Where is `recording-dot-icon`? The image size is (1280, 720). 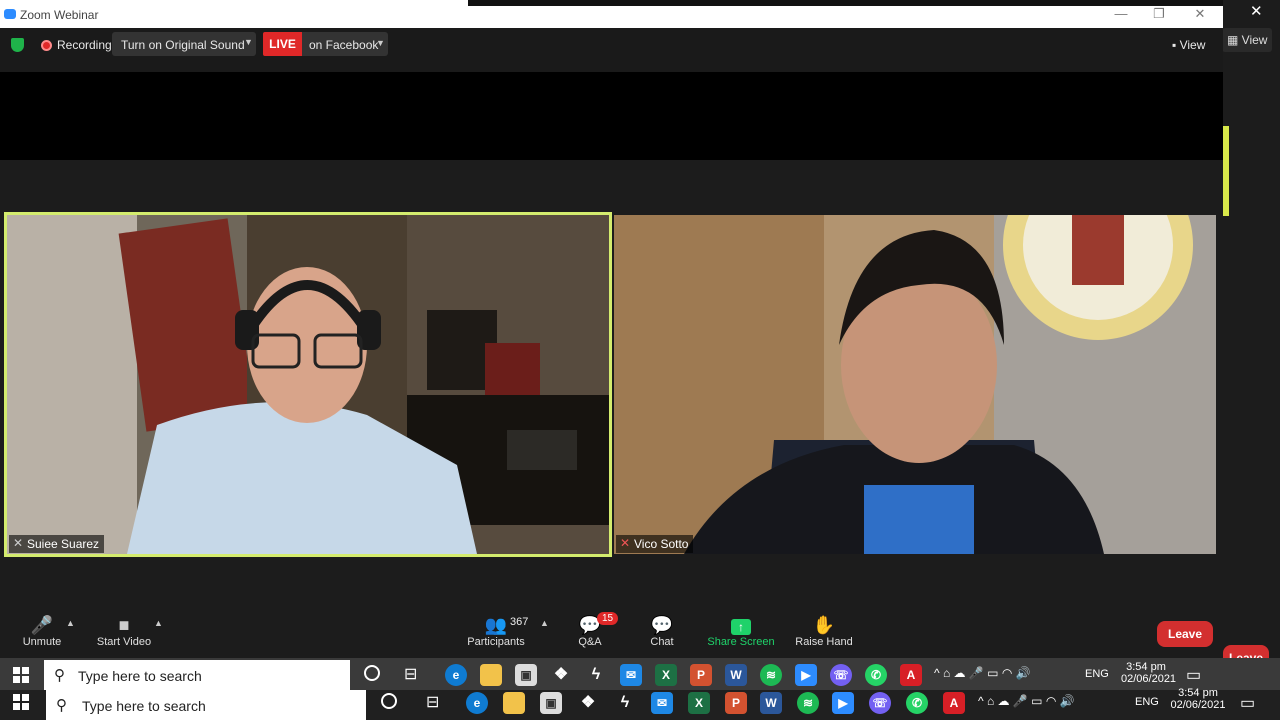
recording-dot-icon is located at coordinates (46, 45).